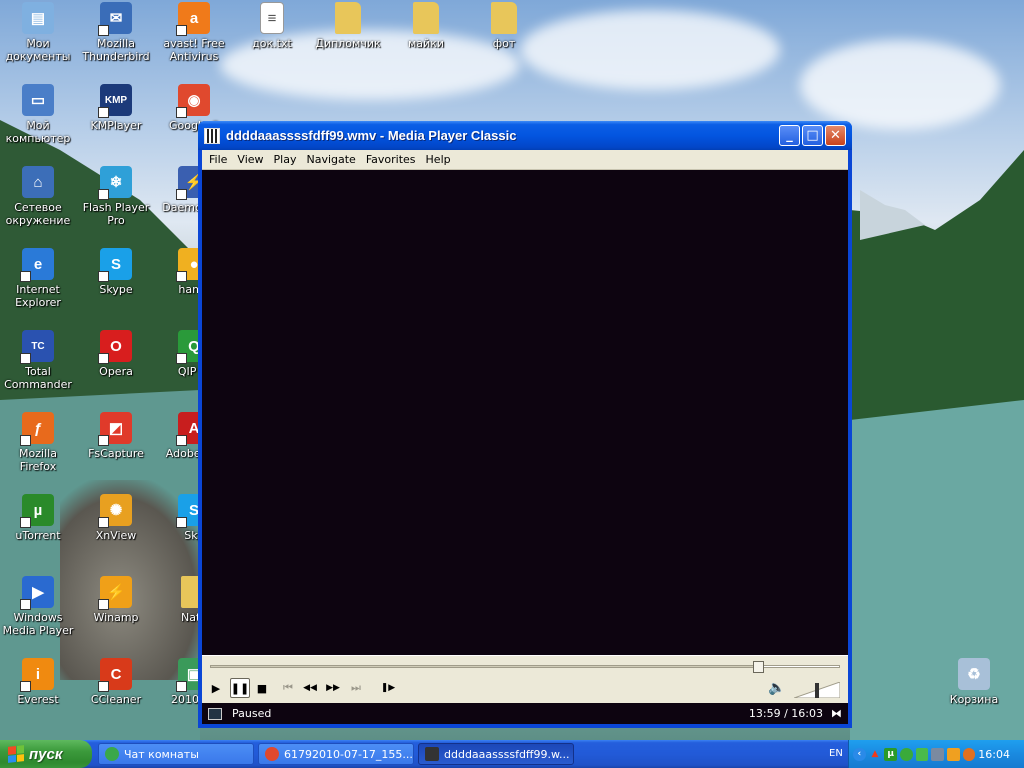 The width and height of the screenshot is (1024, 768). Describe the element at coordinates (38, 682) in the screenshot. I see `desktop-icon: i Everest` at that location.